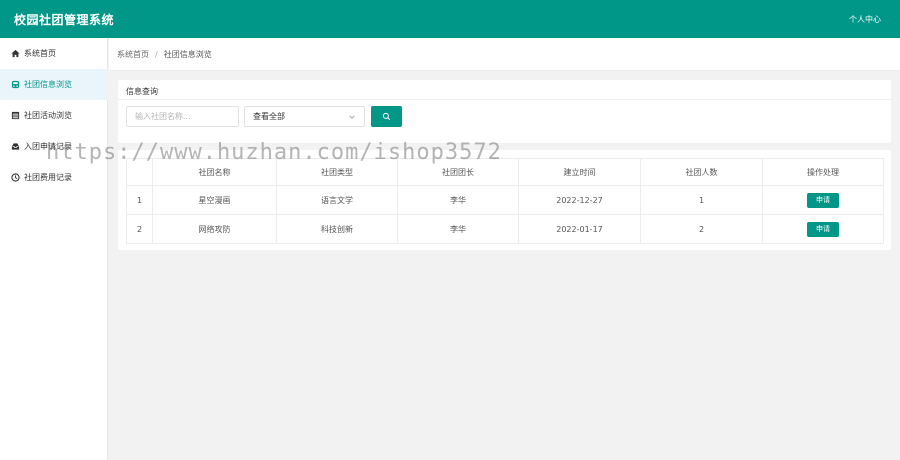 This screenshot has width=900, height=460. Describe the element at coordinates (701, 200) in the screenshot. I see `member-count-cell: 1` at that location.